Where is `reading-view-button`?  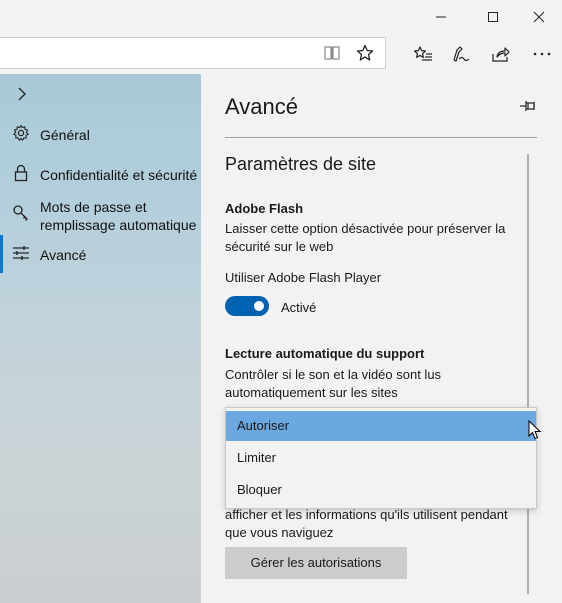 reading-view-button is located at coordinates (332, 53).